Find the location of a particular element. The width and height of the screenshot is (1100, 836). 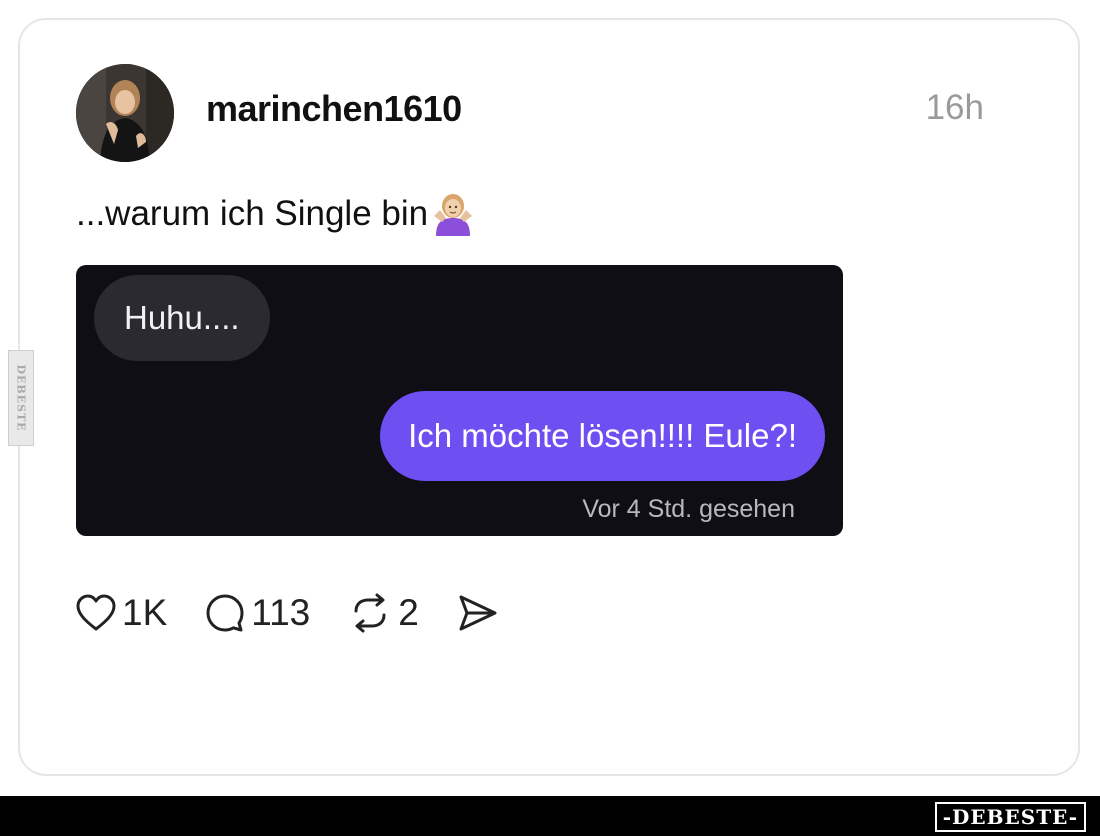

heart-icon is located at coordinates (96, 612).